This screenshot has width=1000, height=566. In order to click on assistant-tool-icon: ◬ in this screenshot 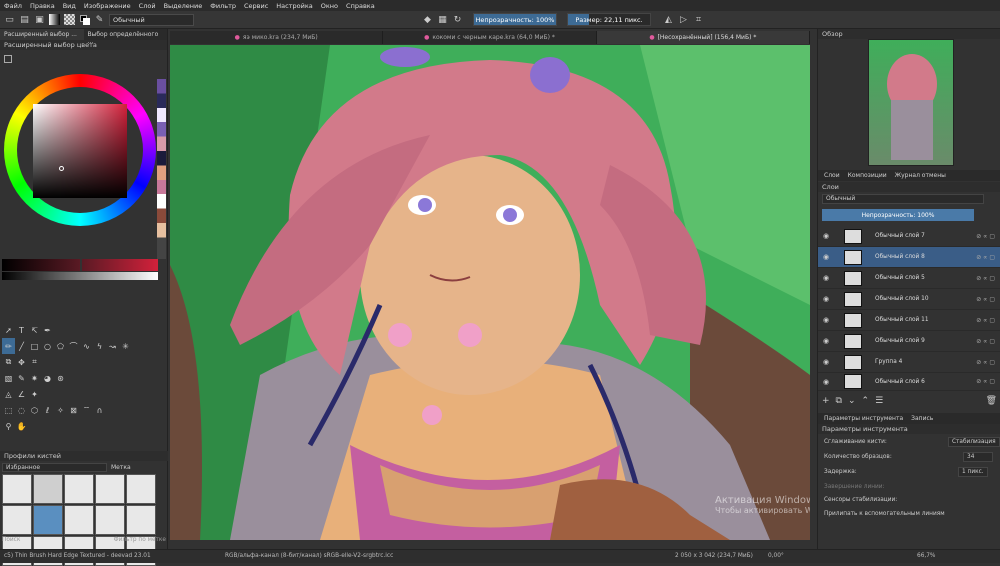, I will do `click(8, 394)`.